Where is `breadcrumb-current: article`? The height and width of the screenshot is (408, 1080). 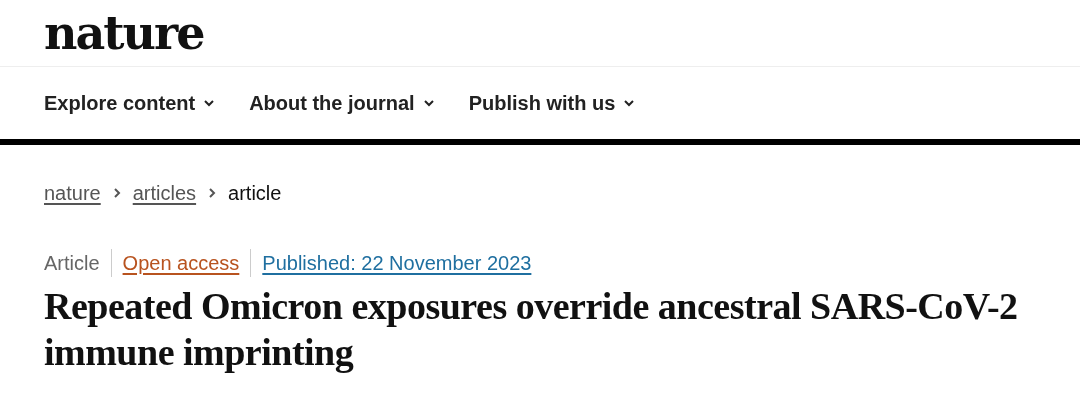
breadcrumb-current: article is located at coordinates (255, 193).